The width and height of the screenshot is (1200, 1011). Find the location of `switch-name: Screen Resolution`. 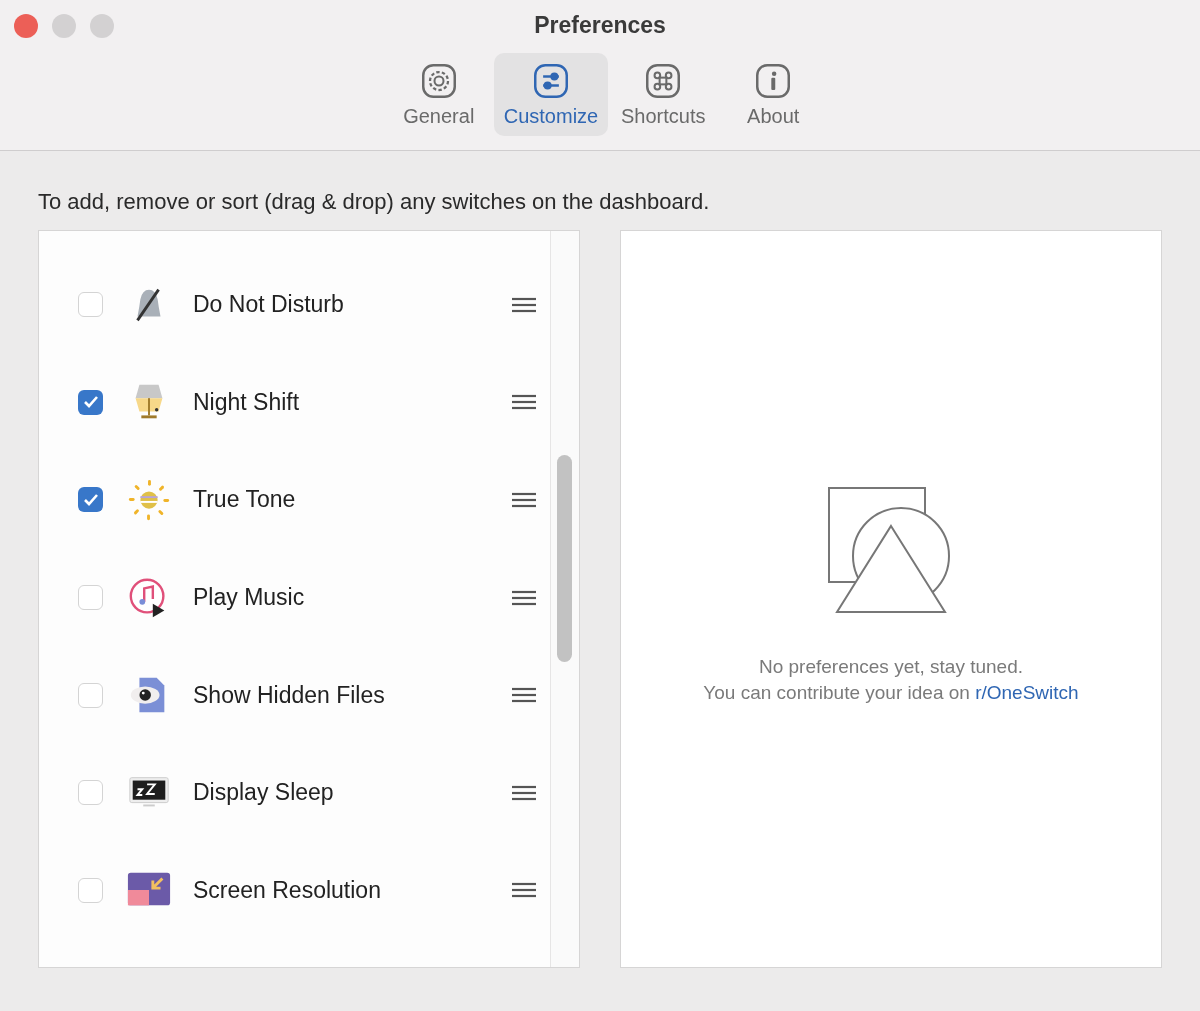

switch-name: Screen Resolution is located at coordinates (287, 890).